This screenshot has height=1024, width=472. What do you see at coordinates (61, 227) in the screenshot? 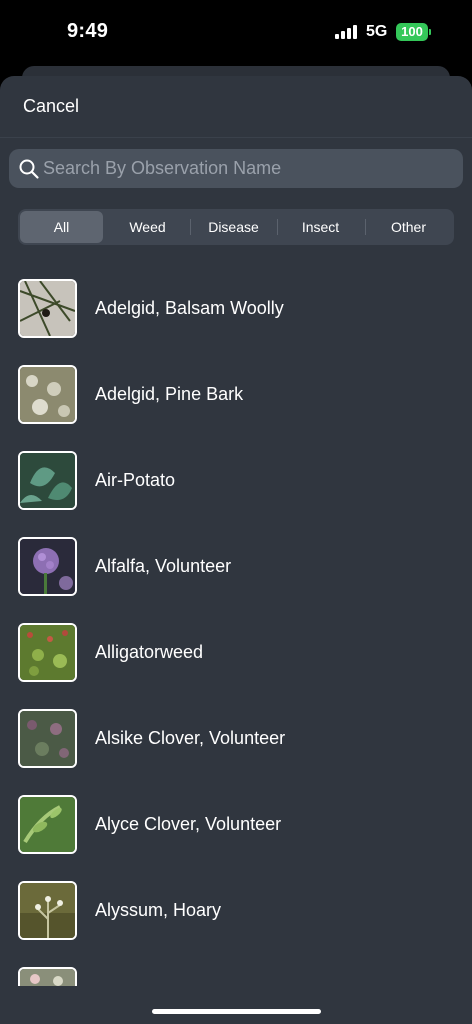
I see `filter-all: All` at bounding box center [61, 227].